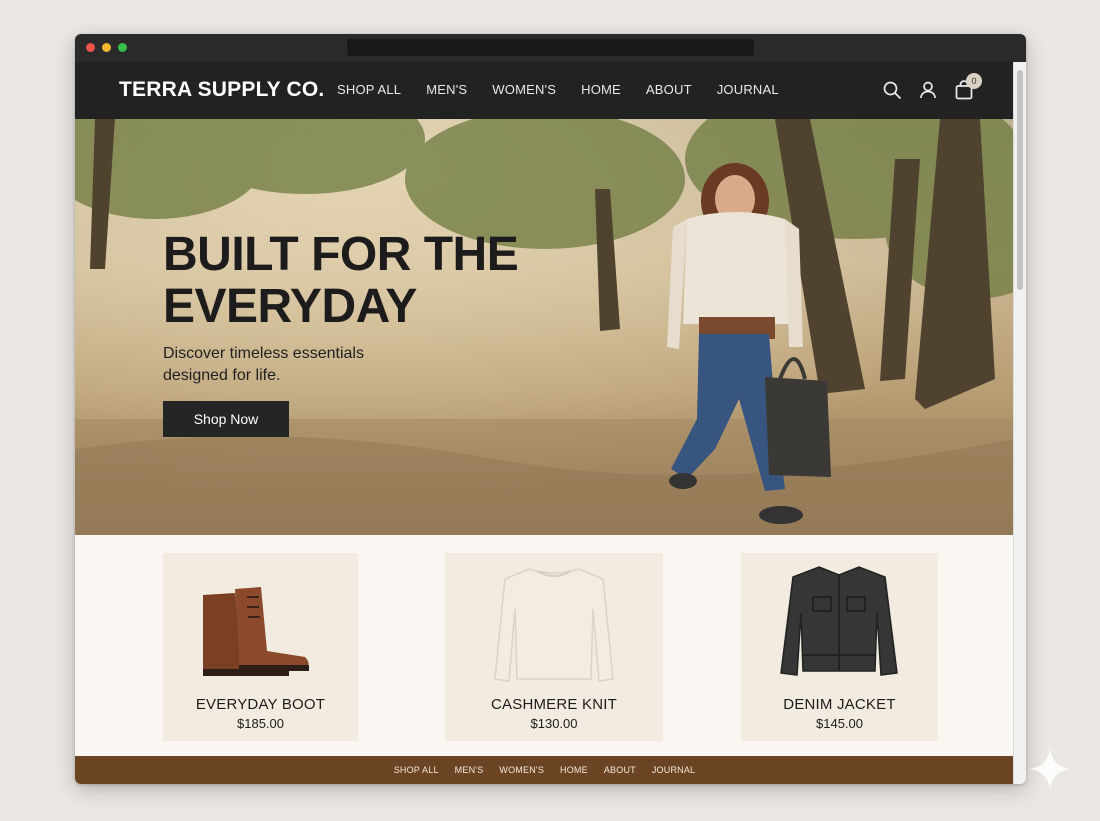 The height and width of the screenshot is (821, 1100). What do you see at coordinates (226, 419) in the screenshot?
I see `shop-now-button: Shop Now` at bounding box center [226, 419].